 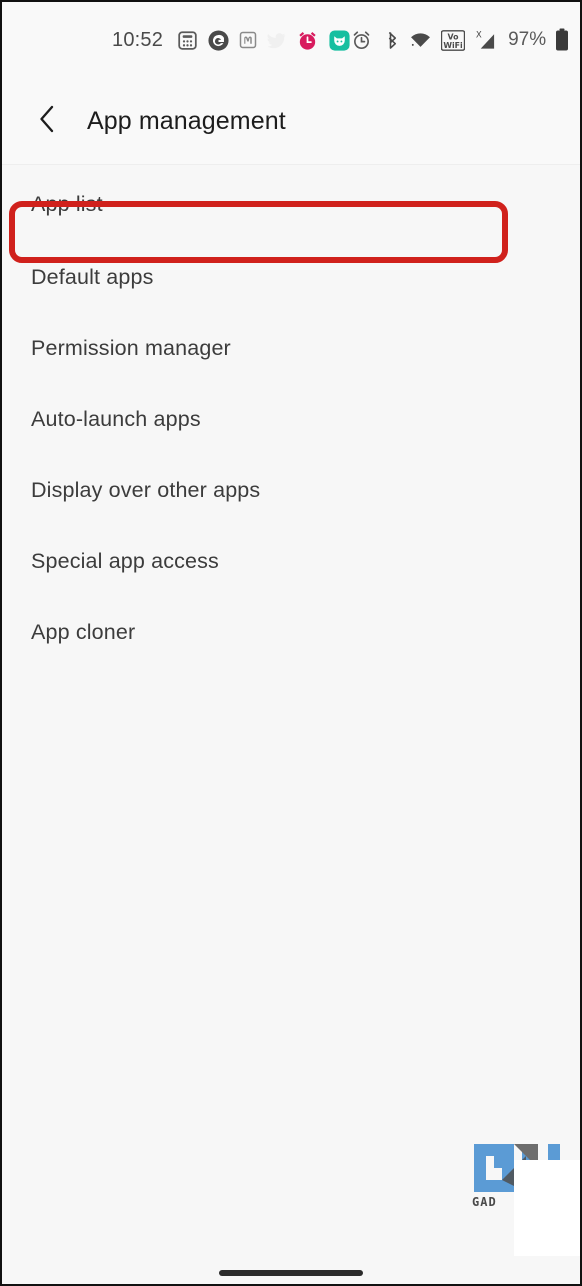 What do you see at coordinates (420, 40) in the screenshot?
I see `wifi-icon` at bounding box center [420, 40].